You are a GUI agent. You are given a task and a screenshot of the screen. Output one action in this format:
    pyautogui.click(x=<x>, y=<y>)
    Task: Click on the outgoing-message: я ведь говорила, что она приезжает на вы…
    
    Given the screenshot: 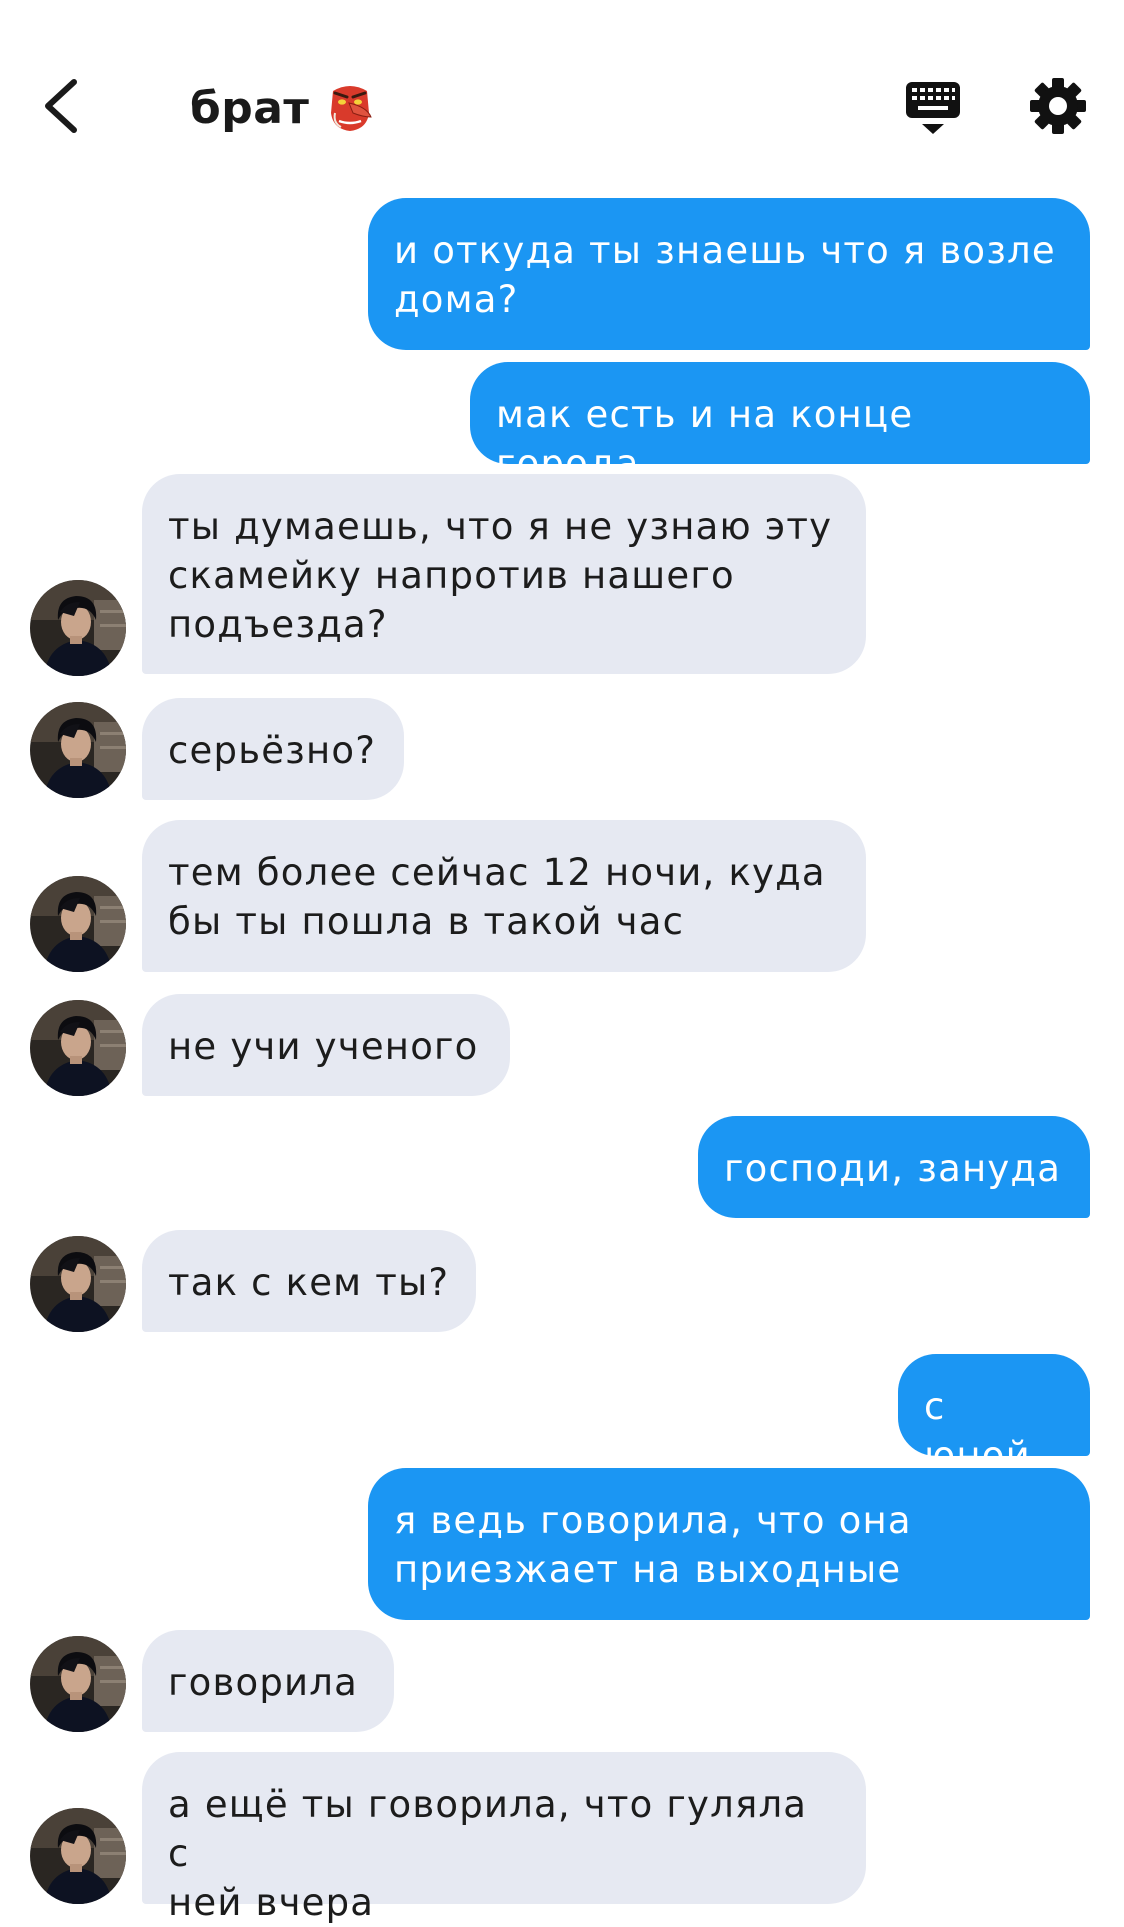 What is the action you would take?
    pyautogui.click(x=729, y=1544)
    